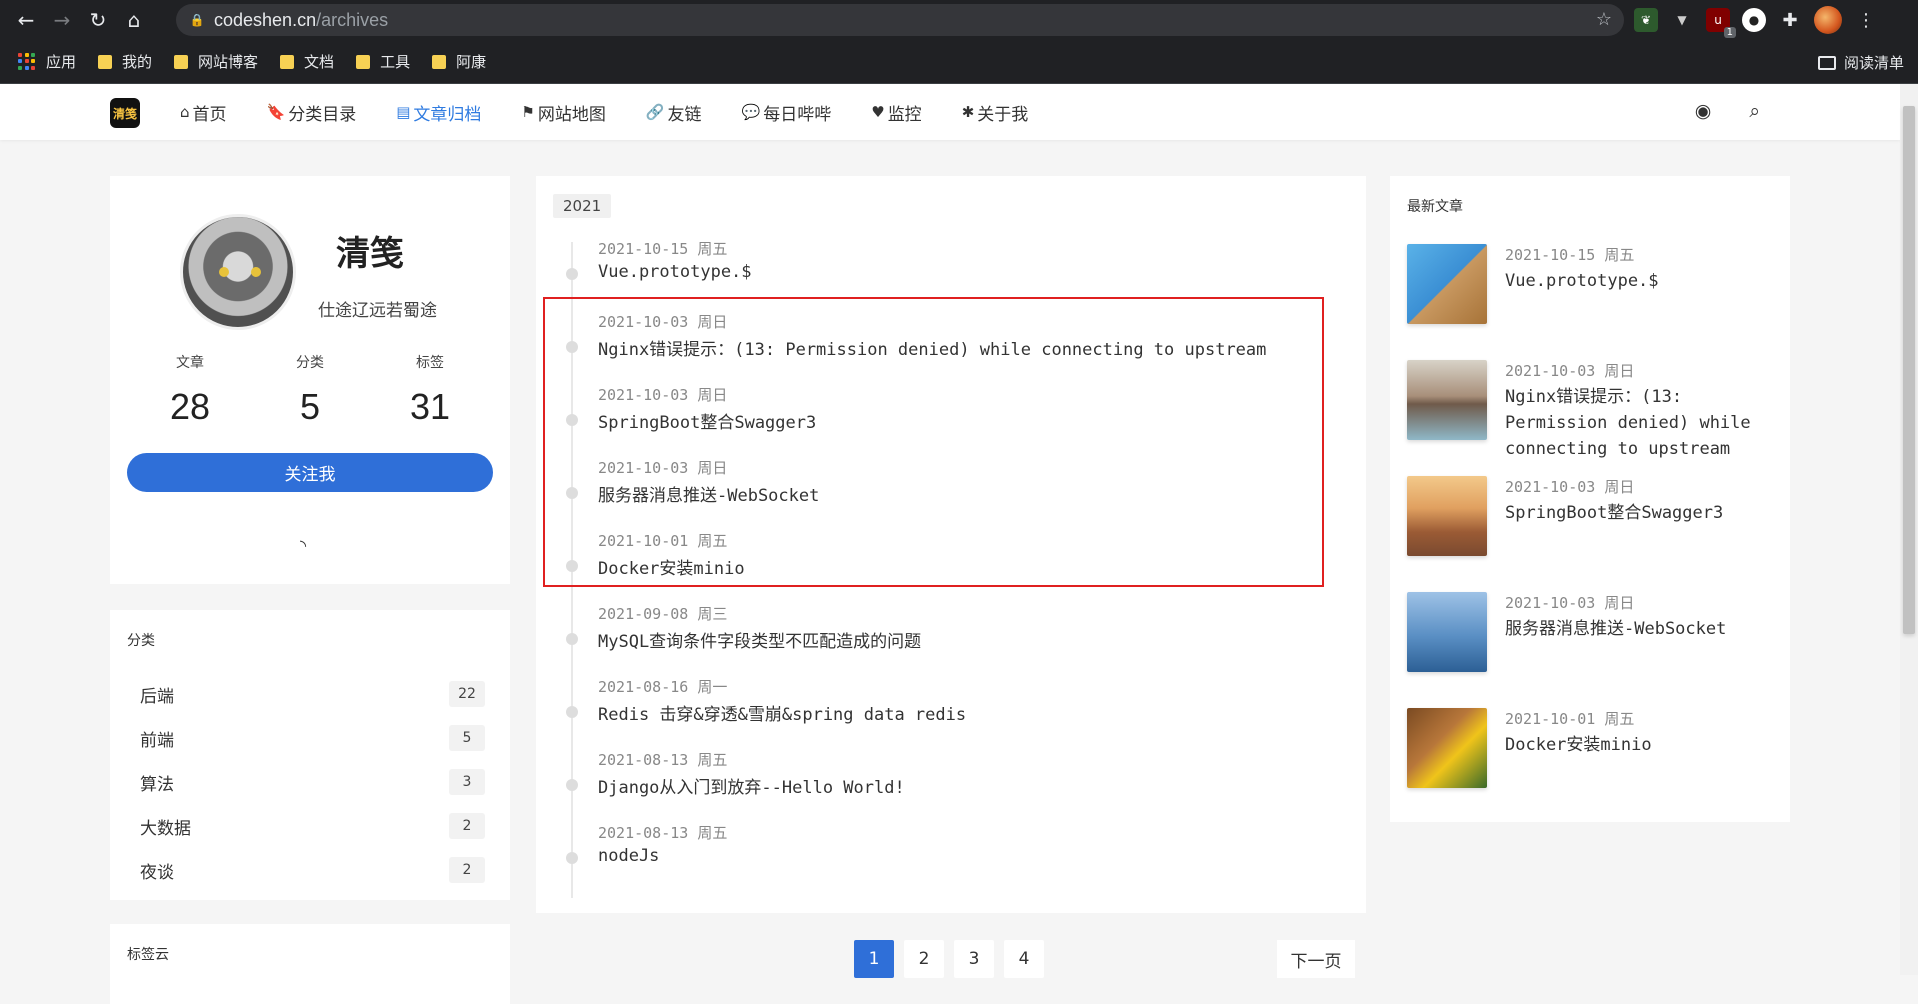  I want to click on category-item: 前端 5, so click(312, 738).